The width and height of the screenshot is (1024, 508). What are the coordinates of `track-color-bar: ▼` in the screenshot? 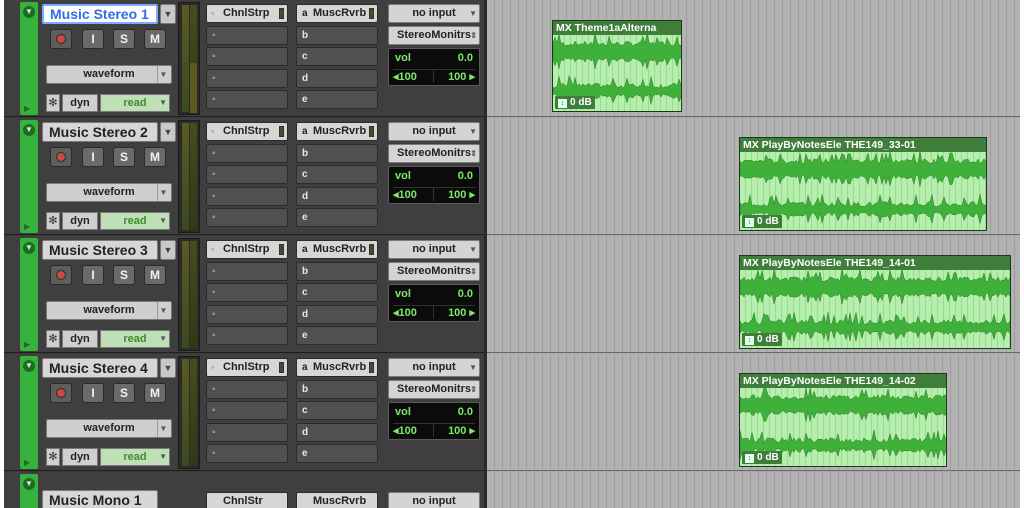 It's located at (29, 491).